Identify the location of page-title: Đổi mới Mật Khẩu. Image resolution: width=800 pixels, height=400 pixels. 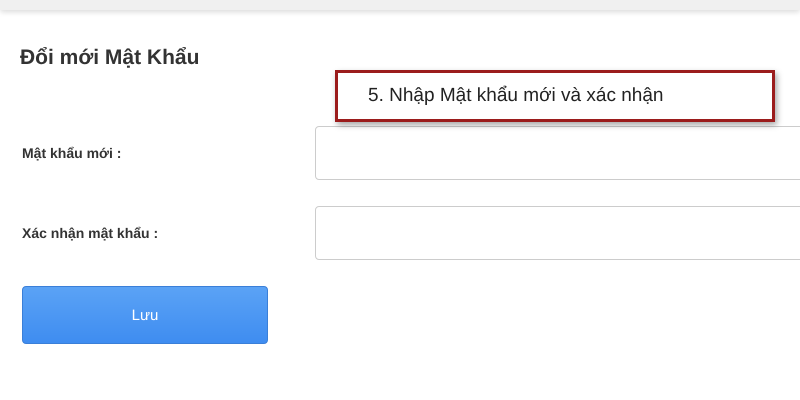
(110, 58).